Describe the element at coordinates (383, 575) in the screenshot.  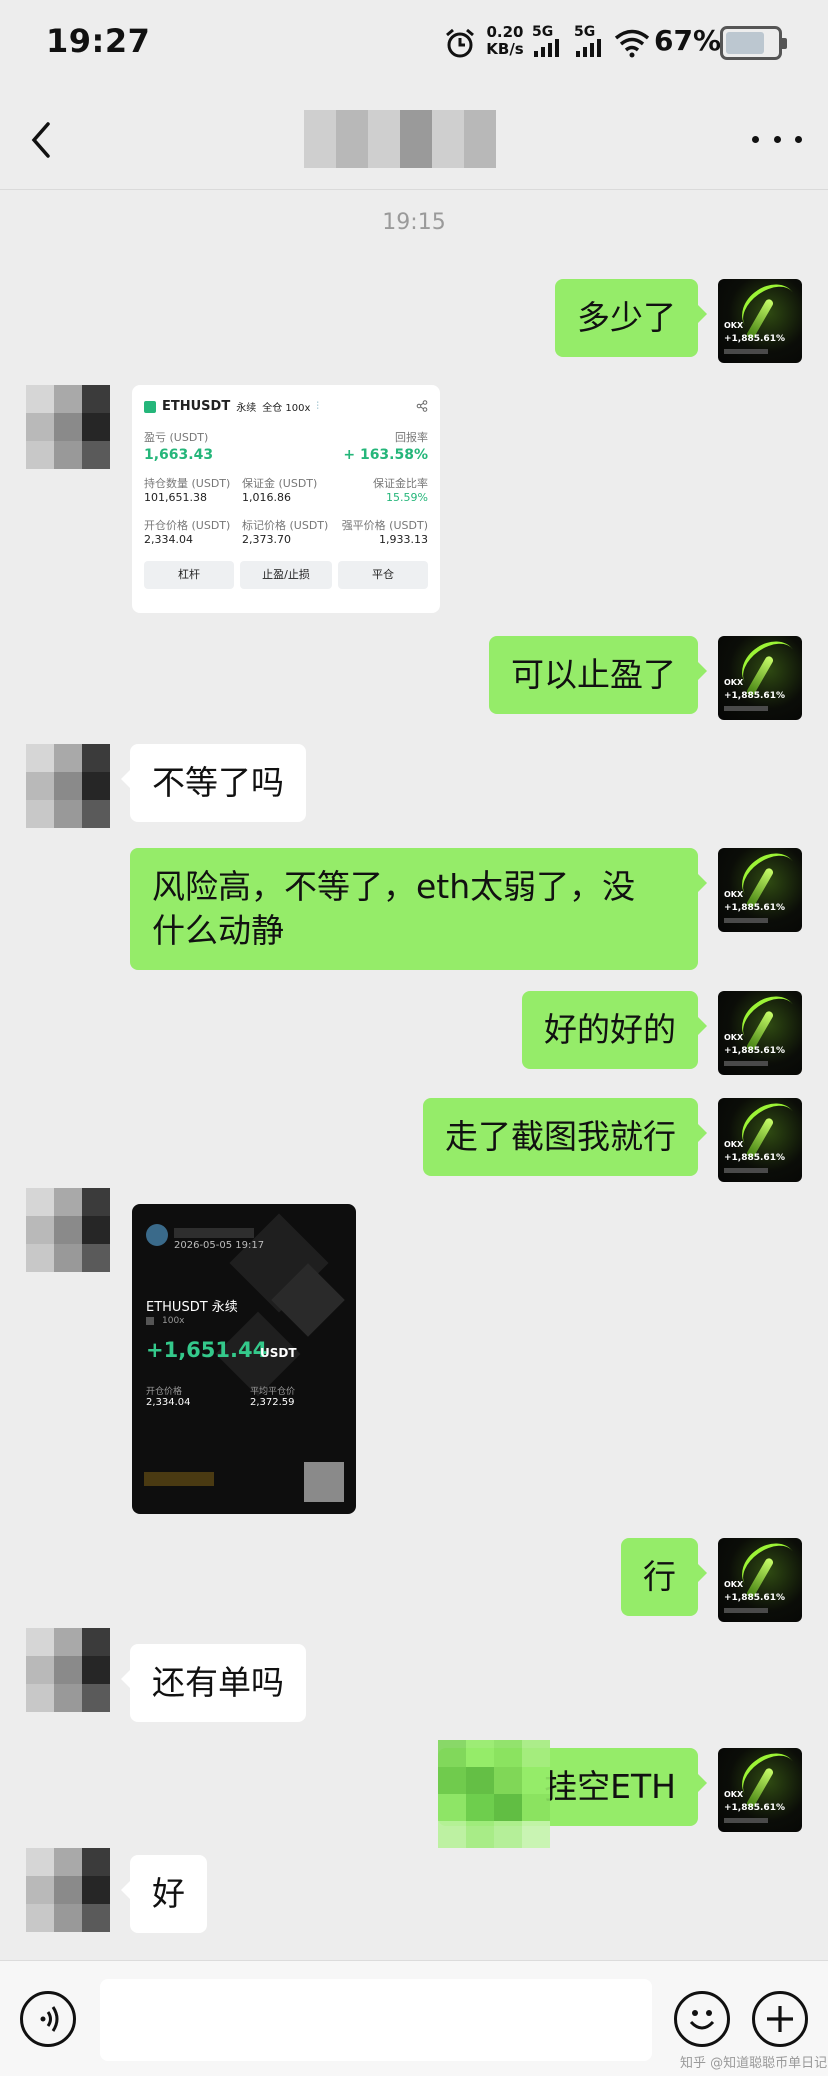
I see `close-position-button: 平仓` at that location.